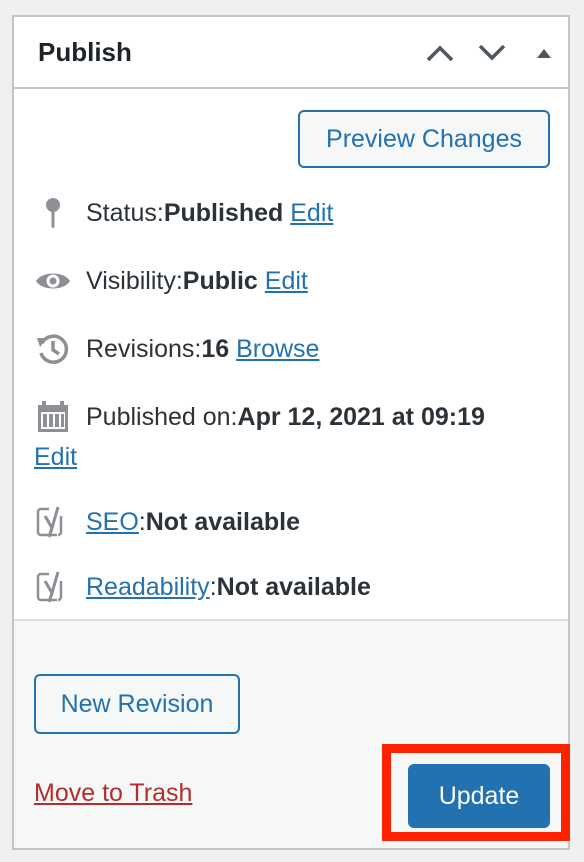 Image resolution: width=584 pixels, height=862 pixels. I want to click on panel-header: Publish, so click(291, 53).